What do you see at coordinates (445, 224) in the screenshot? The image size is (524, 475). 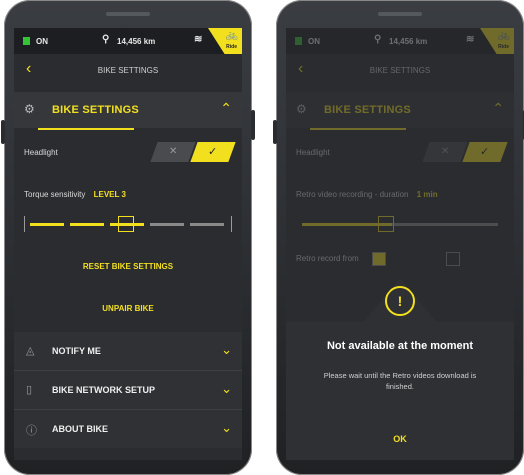 I see `slider-track` at bounding box center [445, 224].